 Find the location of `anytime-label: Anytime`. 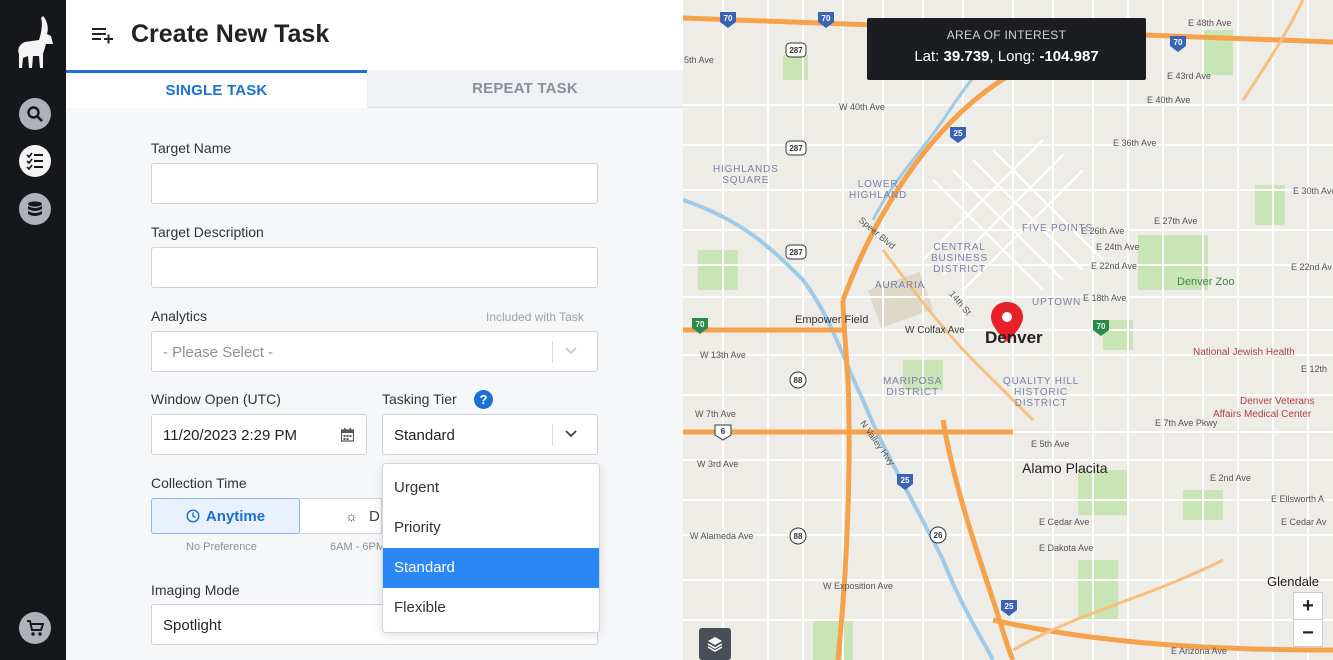

anytime-label: Anytime is located at coordinates (235, 516).